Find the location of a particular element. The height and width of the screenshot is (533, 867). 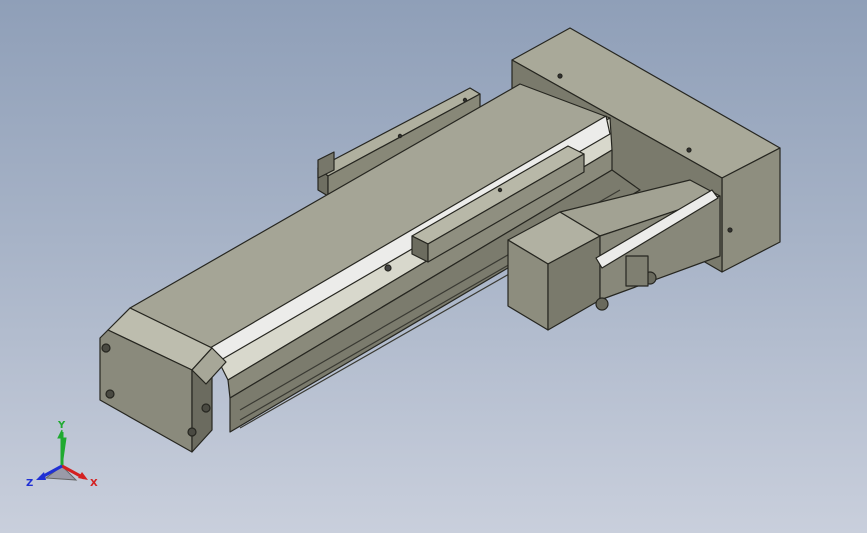

y-axis-label: Y is located at coordinates (61, 425).